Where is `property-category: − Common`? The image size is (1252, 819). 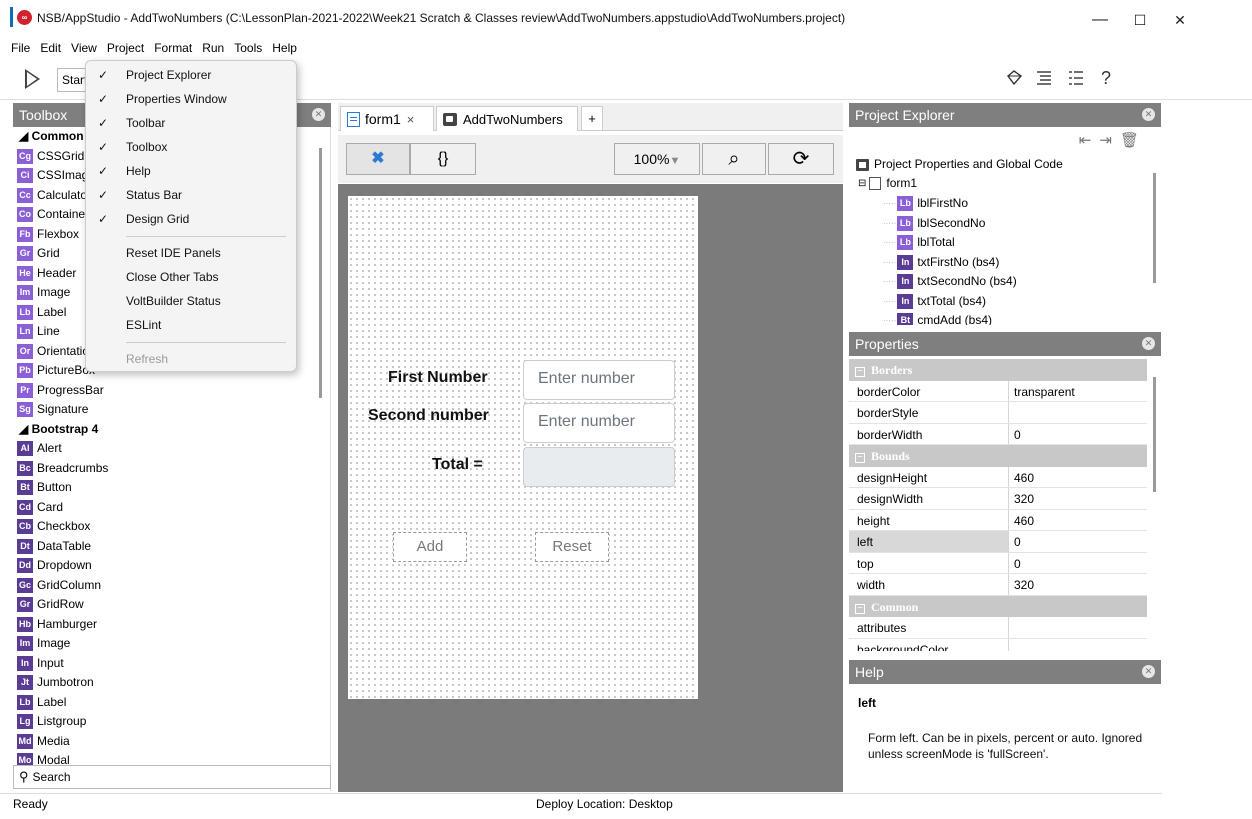 property-category: − Common is located at coordinates (998, 606).